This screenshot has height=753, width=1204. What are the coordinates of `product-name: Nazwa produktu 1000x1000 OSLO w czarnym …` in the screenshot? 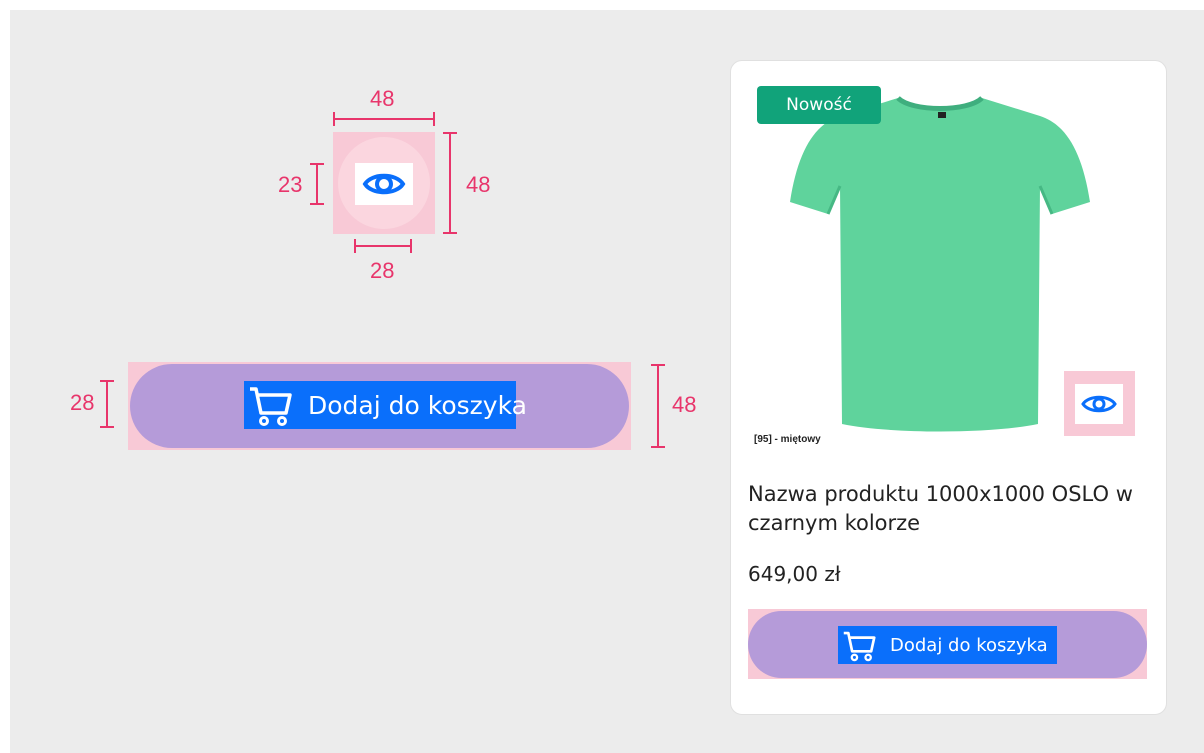 It's located at (948, 509).